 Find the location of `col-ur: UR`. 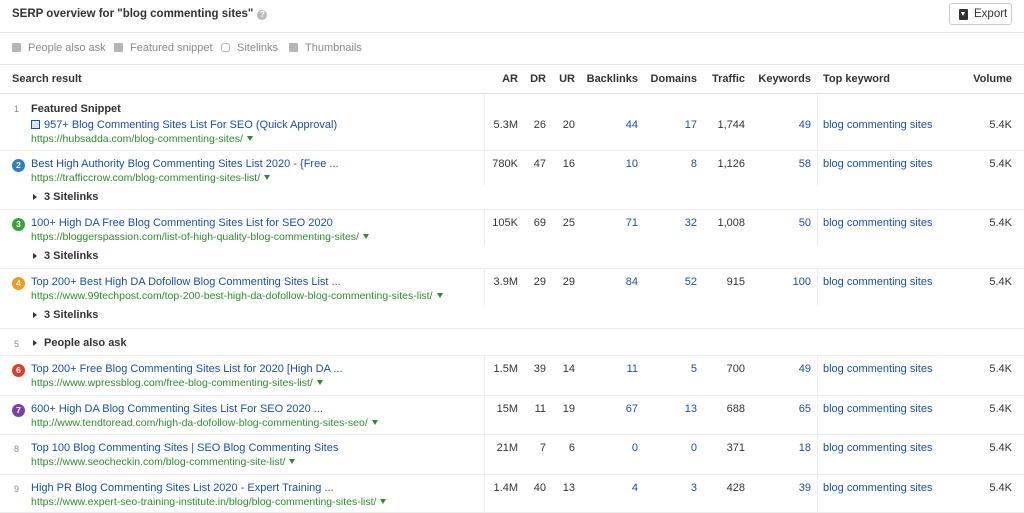

col-ur: UR is located at coordinates (567, 79).